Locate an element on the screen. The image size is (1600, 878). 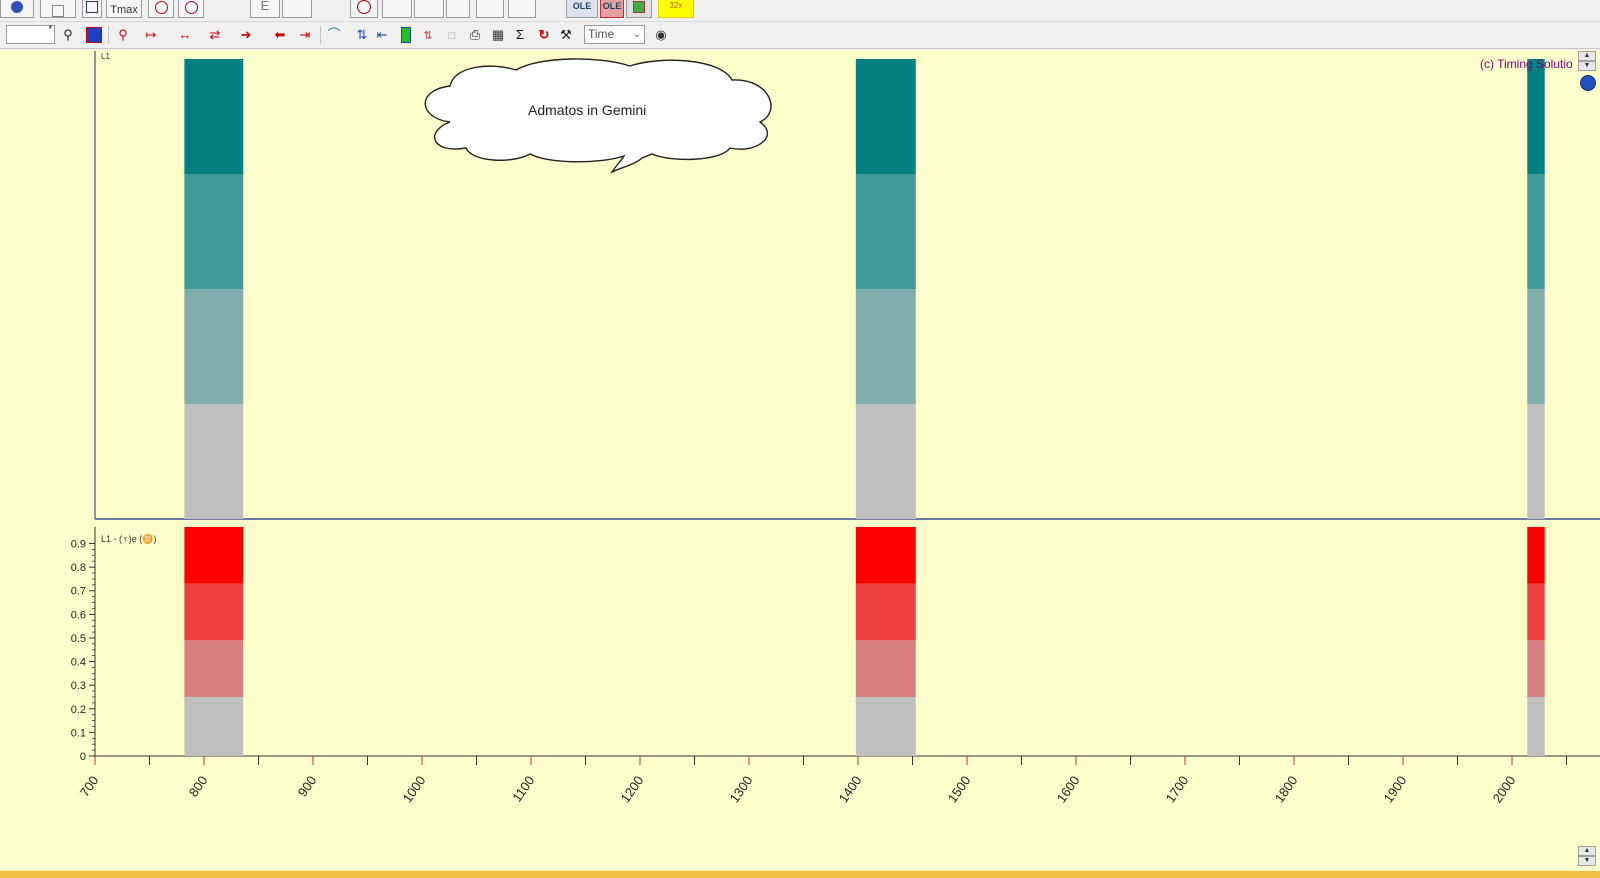
grid-color-icon is located at coordinates (639, 7).